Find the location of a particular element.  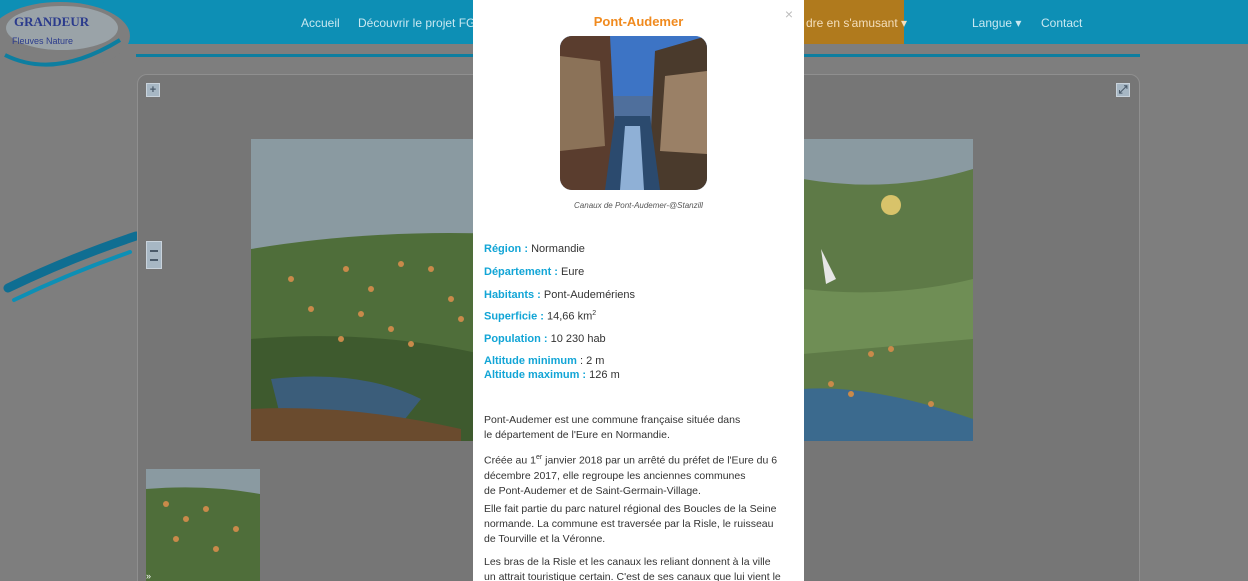

nav-item-langue: Langue ▾ is located at coordinates (996, 23).